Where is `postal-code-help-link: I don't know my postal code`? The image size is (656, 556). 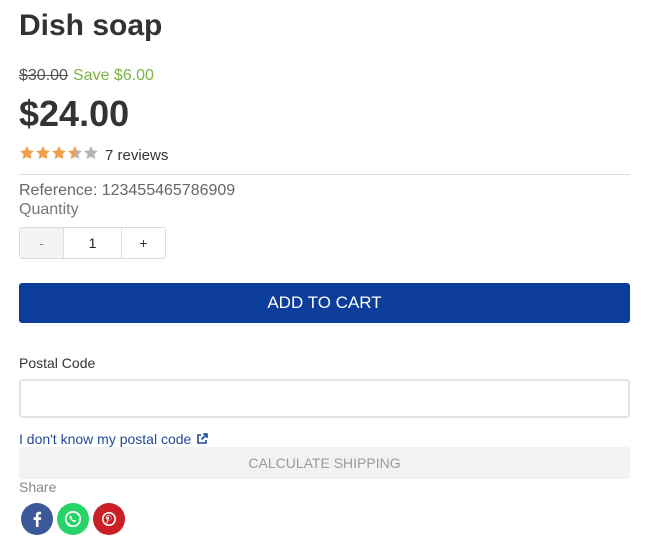 postal-code-help-link: I don't know my postal code is located at coordinates (114, 439).